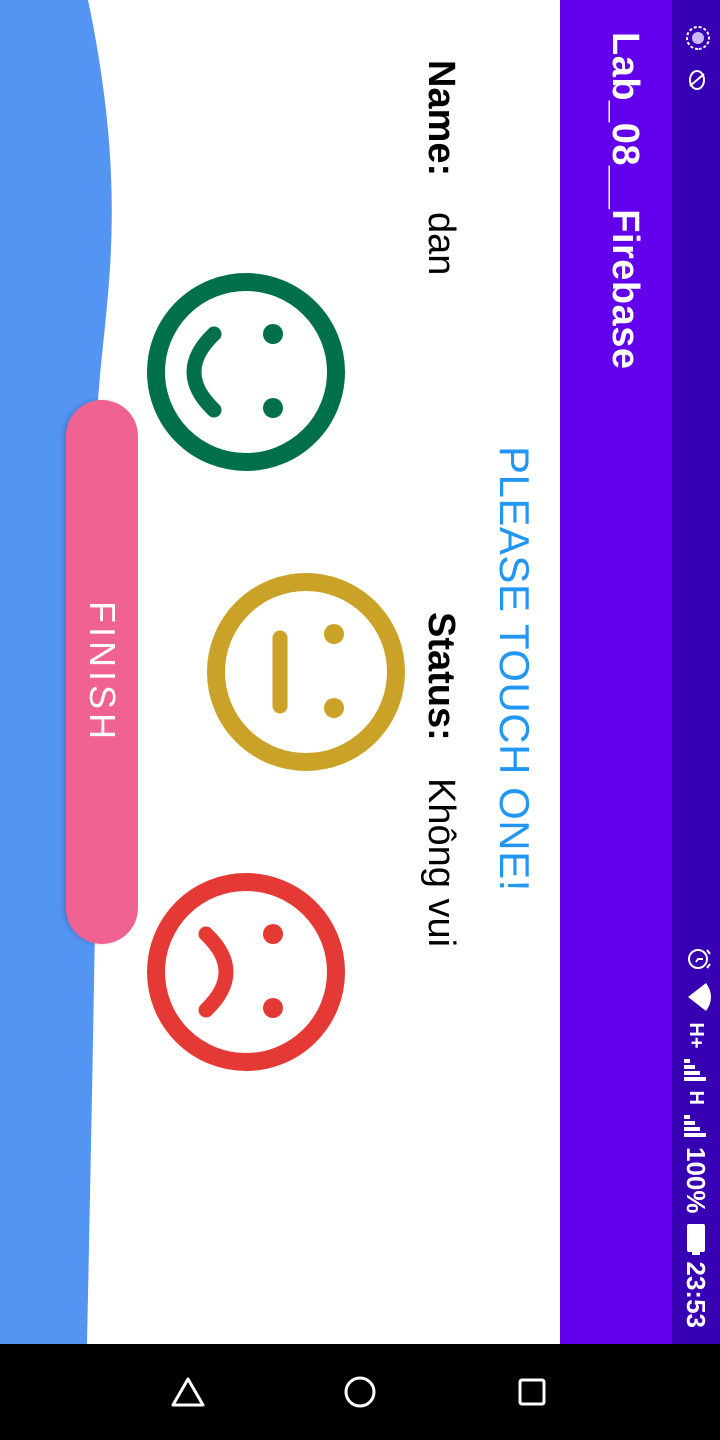  I want to click on finish-button: FINISH, so click(102, 672).